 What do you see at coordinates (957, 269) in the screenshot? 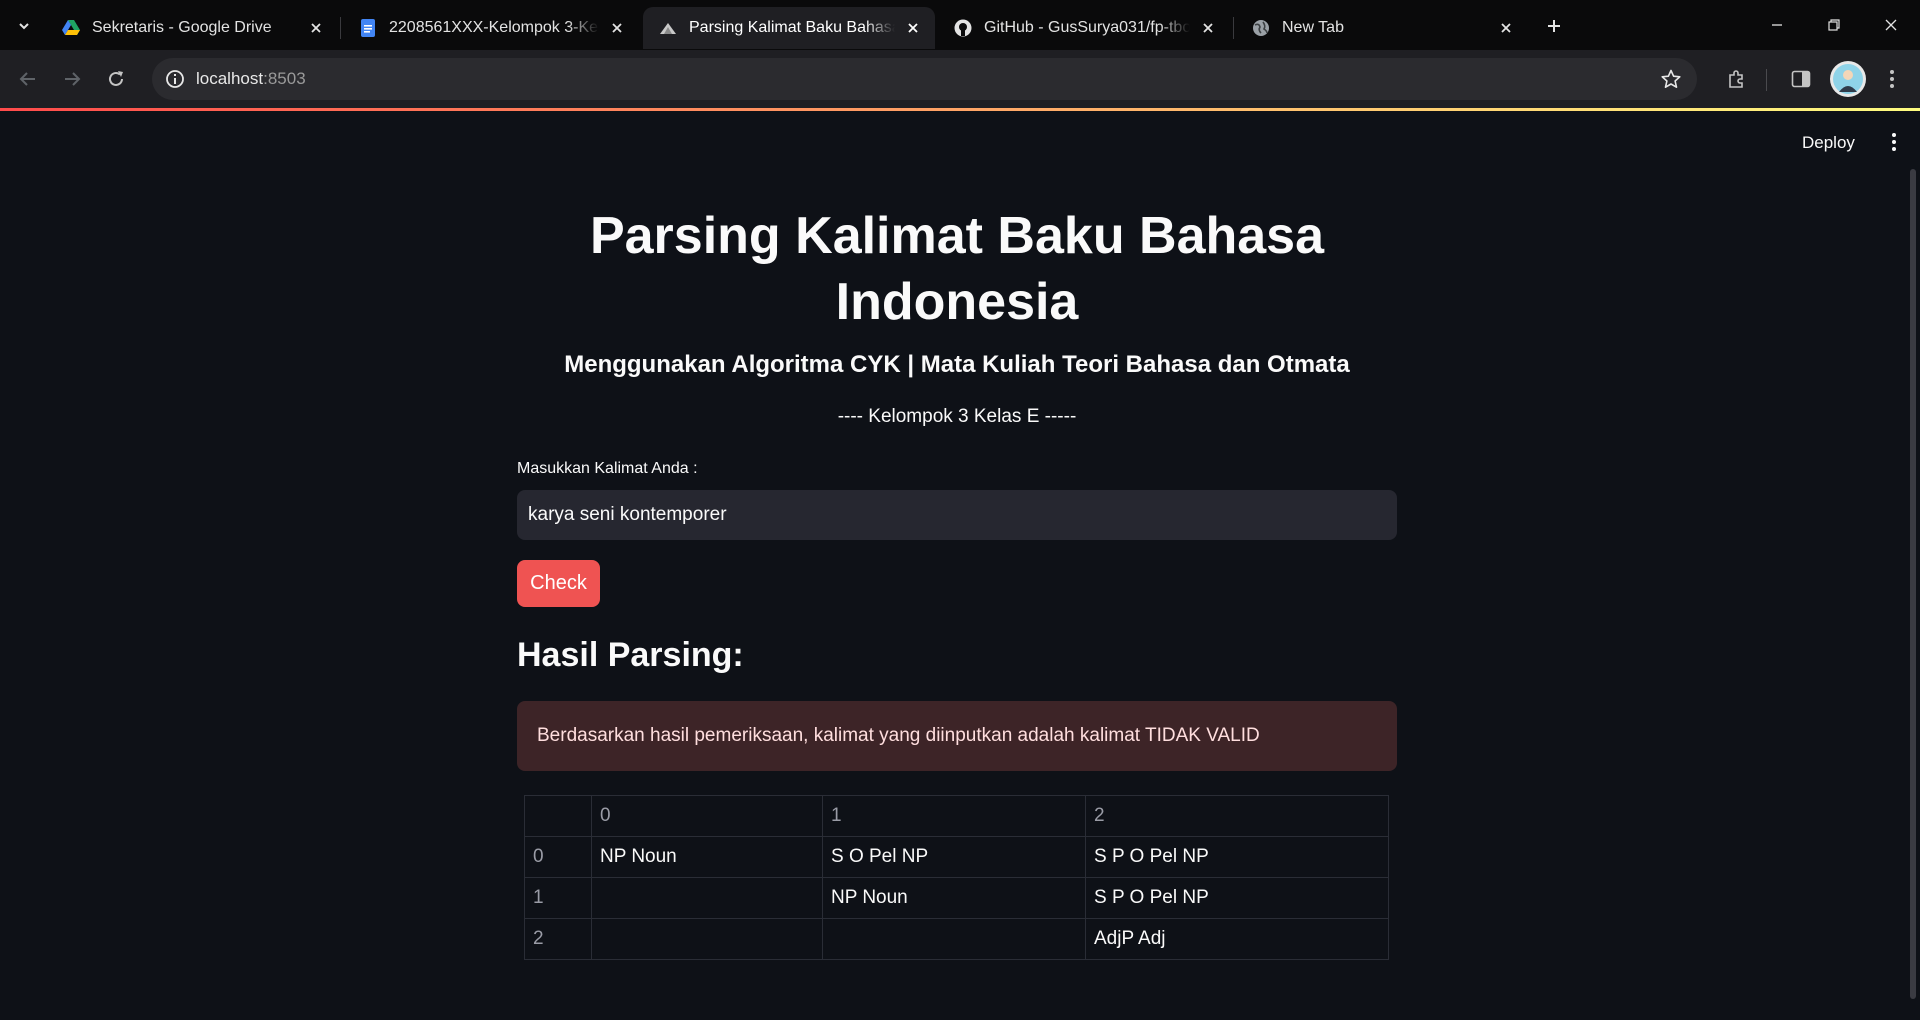
I see `page-title: Parsing Kalimat Baku Bahasa Indonesia` at bounding box center [957, 269].